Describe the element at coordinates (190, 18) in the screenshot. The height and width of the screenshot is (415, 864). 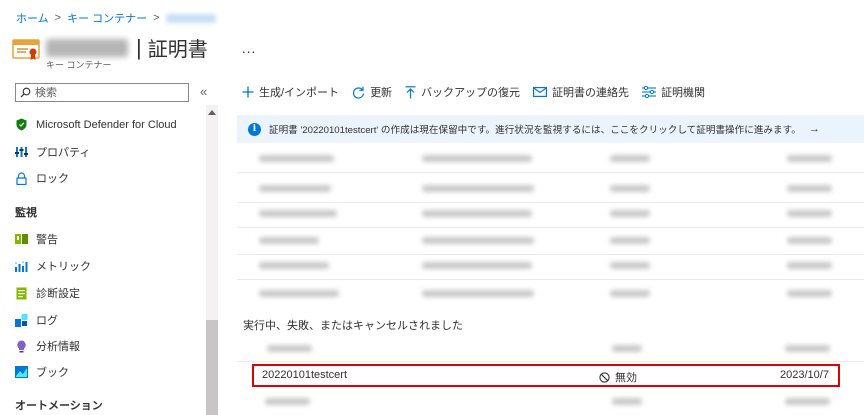
I see `breadcrumb-vault-name-redacted` at that location.